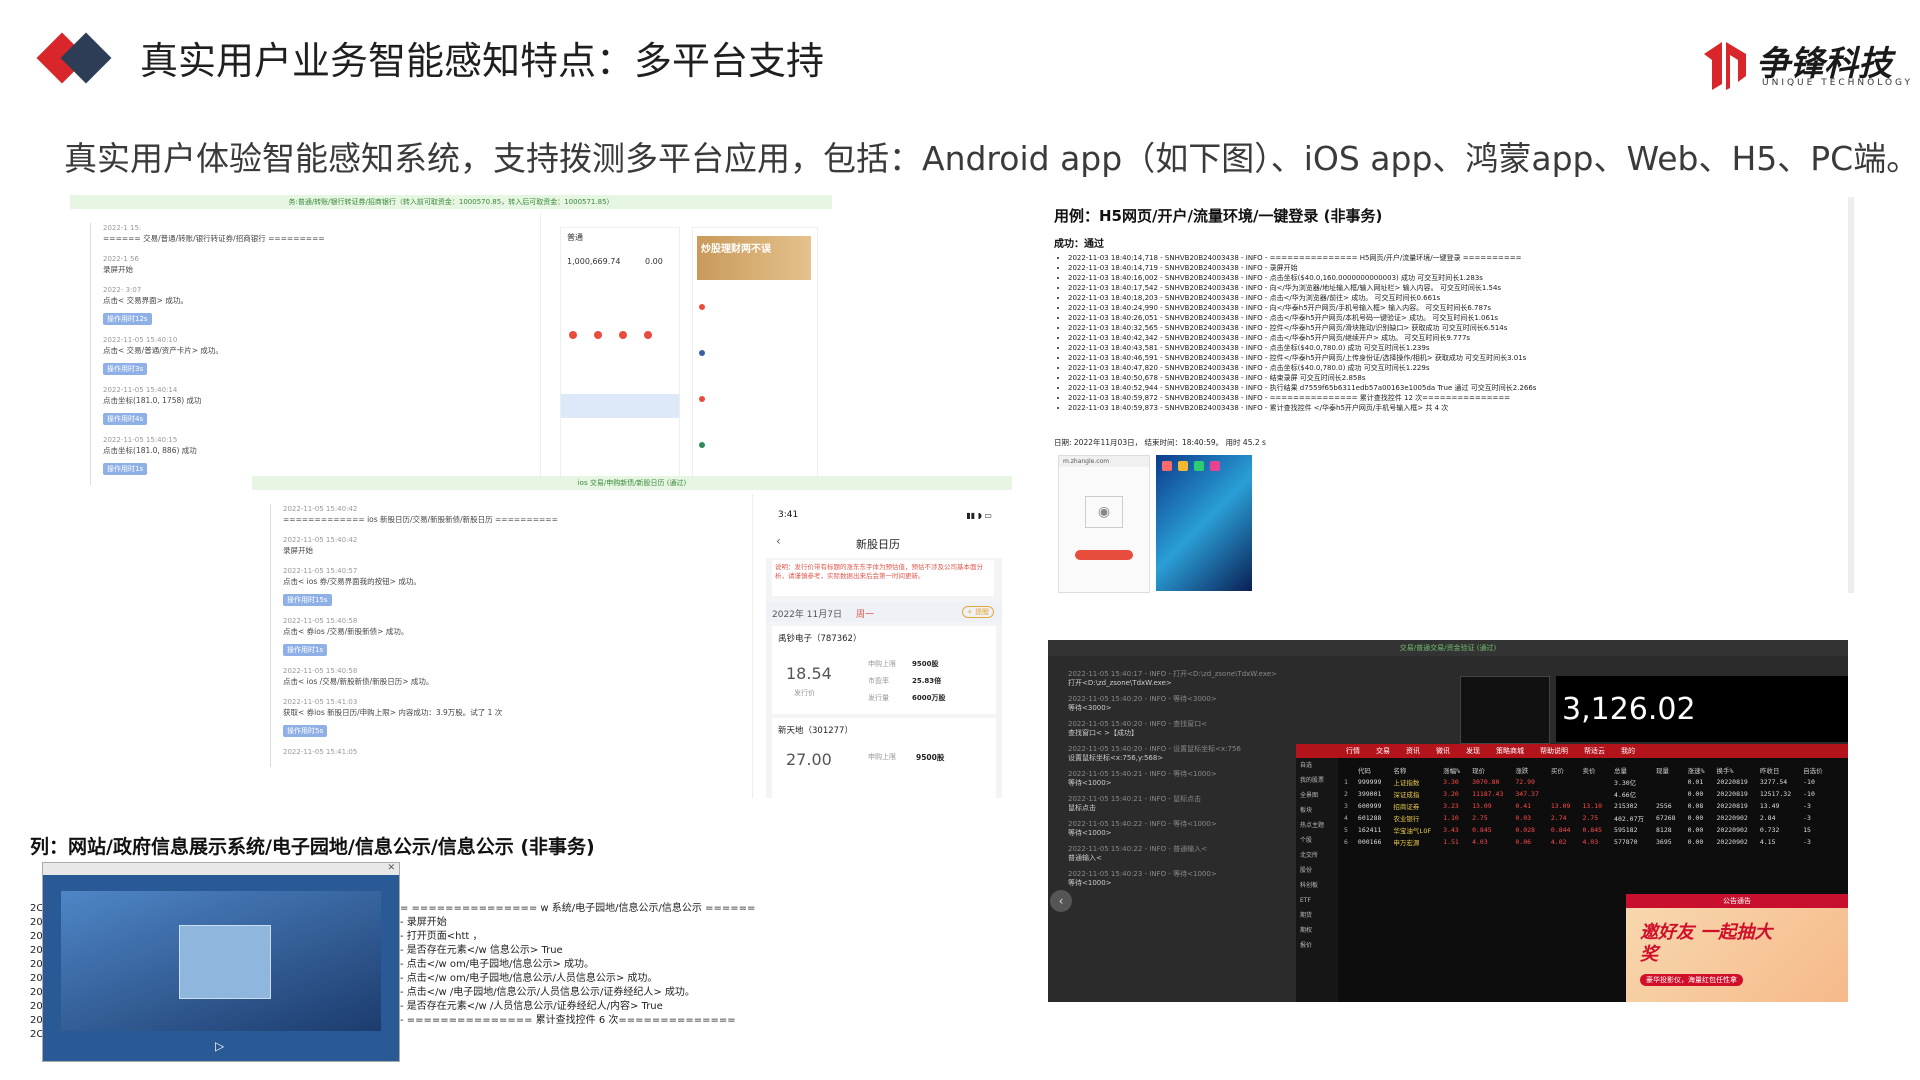  What do you see at coordinates (1188, 804) in the screenshot?
I see `pc-log-entry: 2022-11-05 15:40:21 - INFO - 鼠标点击 鼠标点击` at bounding box center [1188, 804].